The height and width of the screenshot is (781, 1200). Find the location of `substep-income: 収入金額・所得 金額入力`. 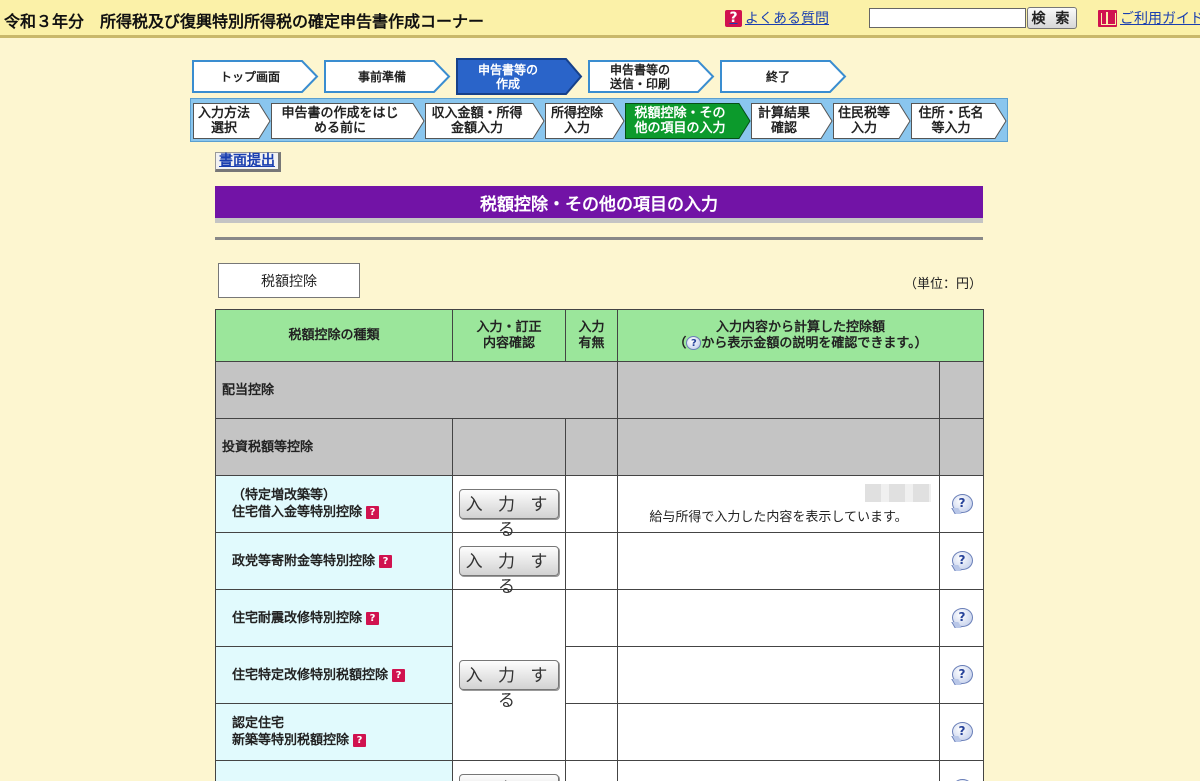

substep-income: 収入金額・所得 金額入力 is located at coordinates (485, 121).